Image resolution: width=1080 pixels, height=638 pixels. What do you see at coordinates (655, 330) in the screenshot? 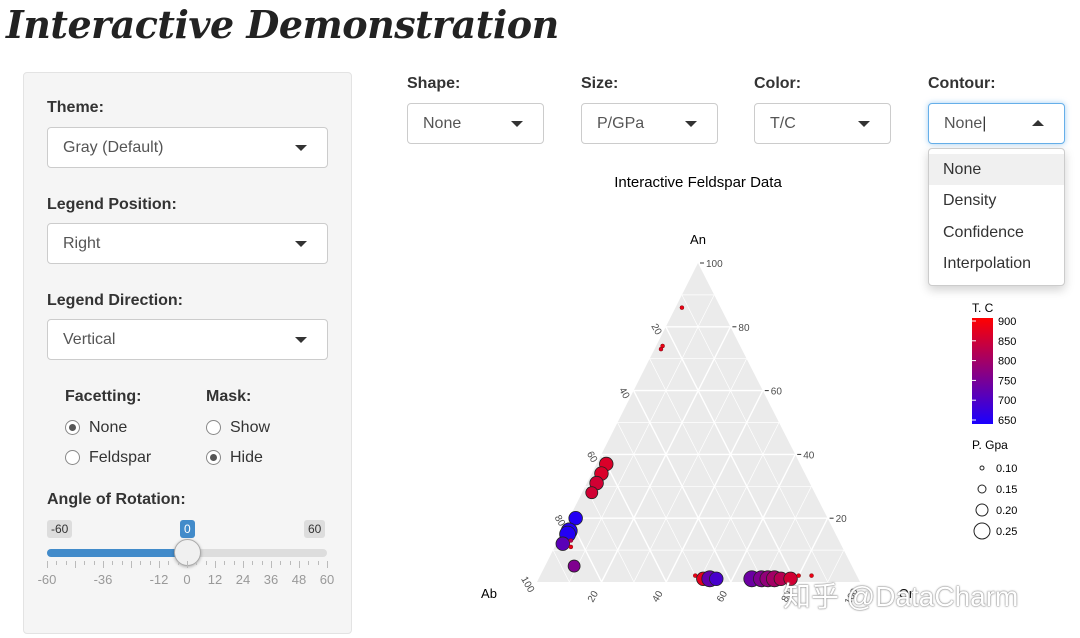
I see `ab-tick-label: 20` at bounding box center [655, 330].